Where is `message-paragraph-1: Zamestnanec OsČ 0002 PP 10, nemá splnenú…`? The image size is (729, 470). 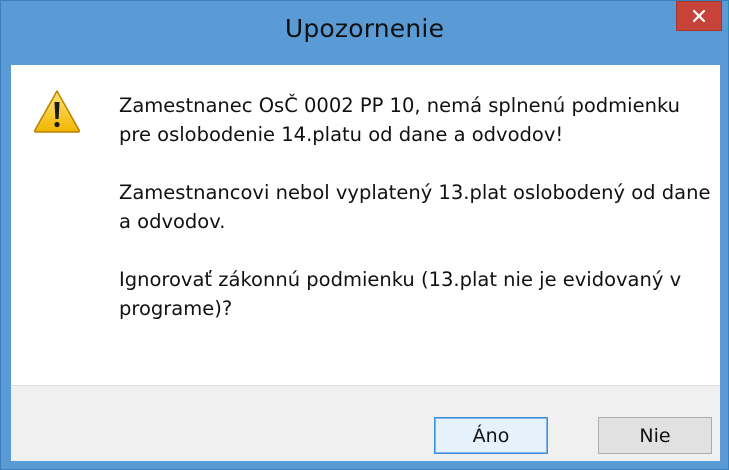
message-paragraph-1: Zamestnanec OsČ 0002 PP 10, nemá splnenú… is located at coordinates (399, 120).